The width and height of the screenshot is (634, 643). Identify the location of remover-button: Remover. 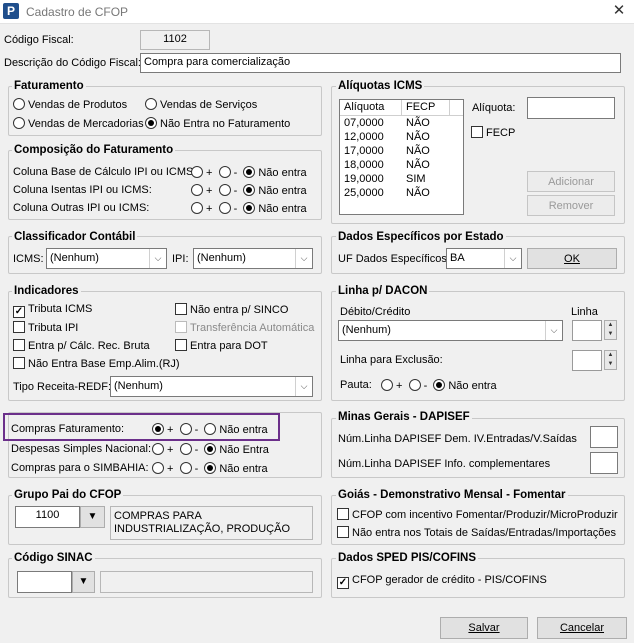
(571, 205).